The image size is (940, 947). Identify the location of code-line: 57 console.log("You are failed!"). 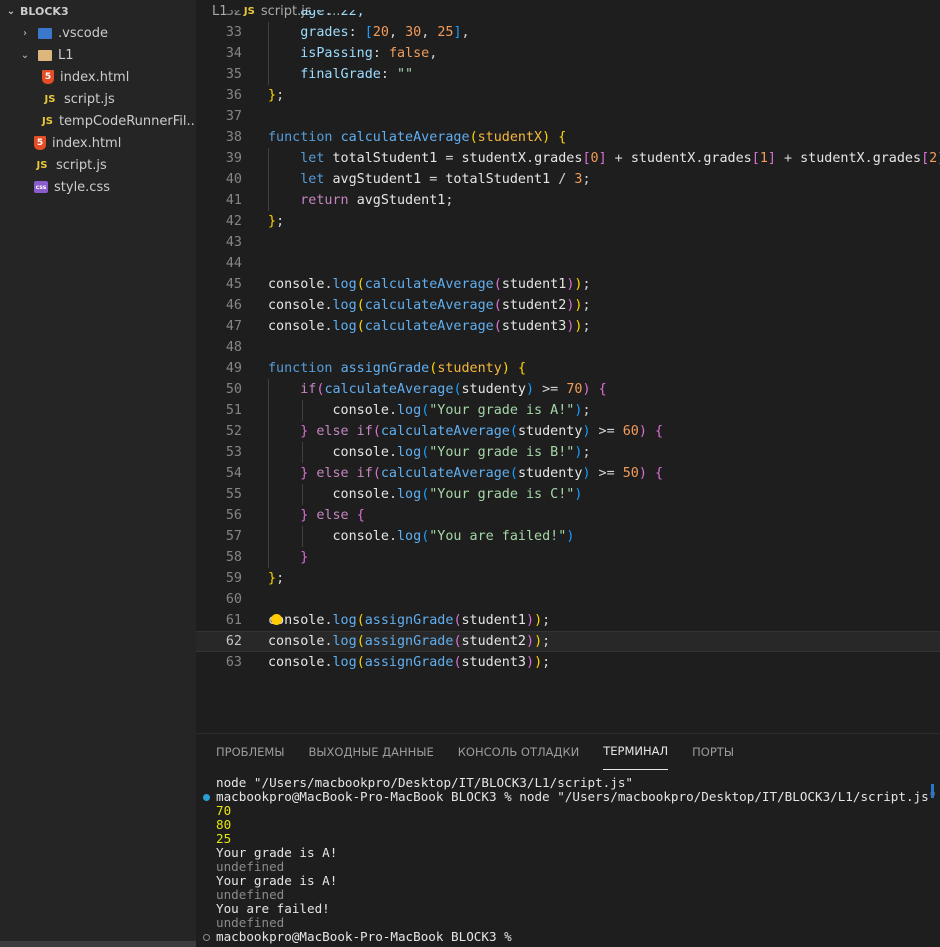
(568, 536).